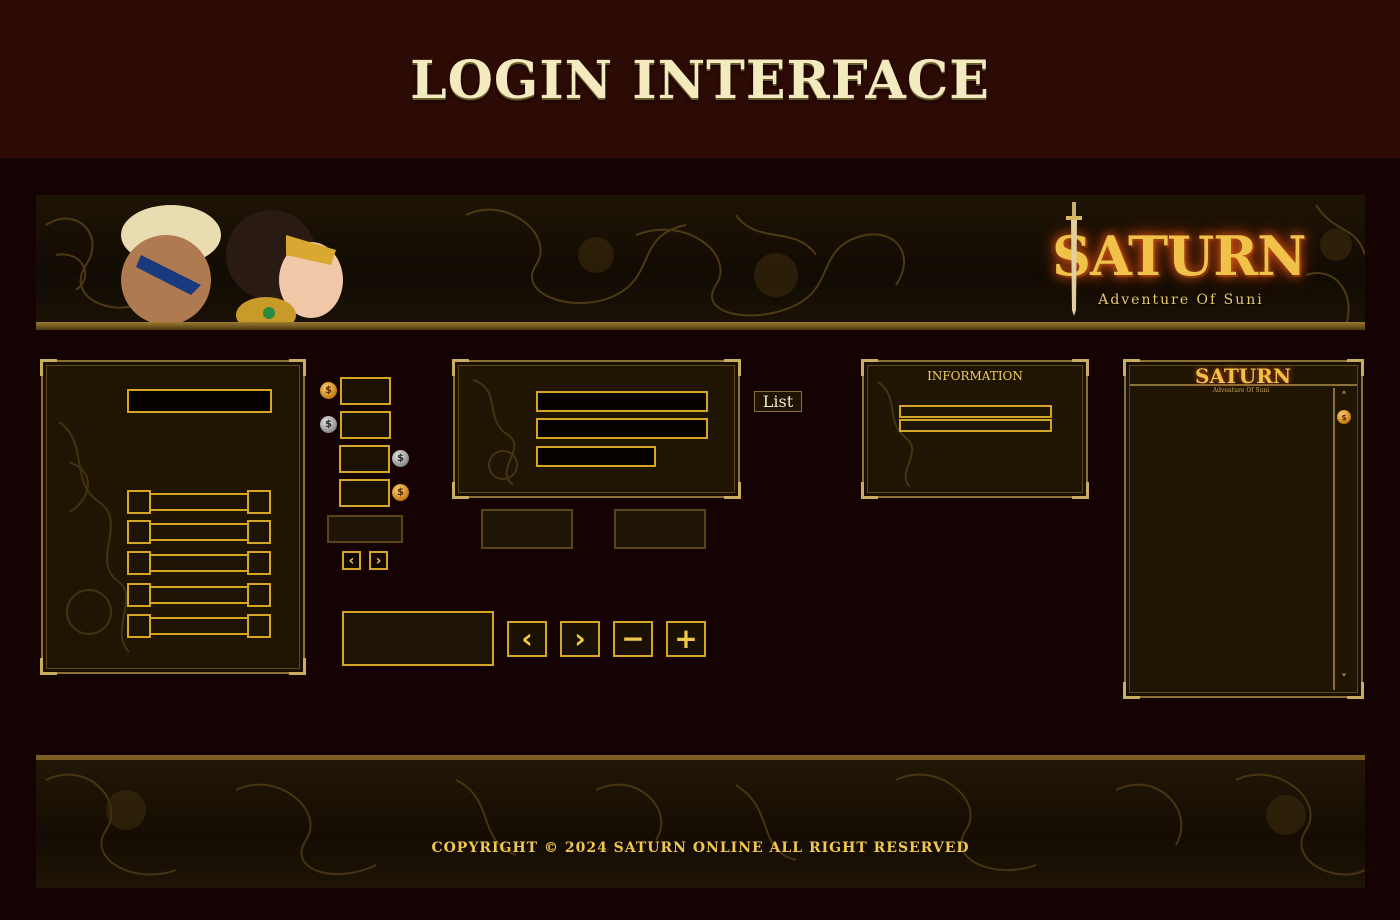  Describe the element at coordinates (596, 456) in the screenshot. I see `captcha-field` at that location.